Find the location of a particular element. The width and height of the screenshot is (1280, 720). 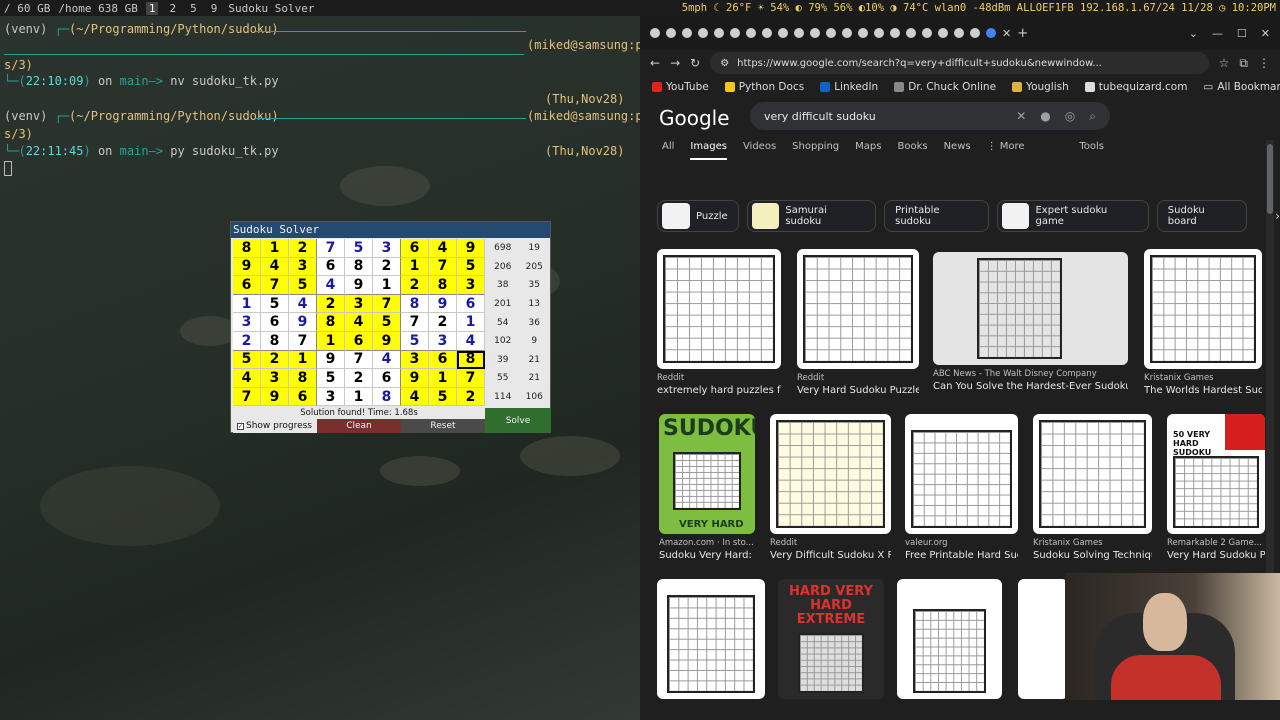

image-result: HARD VERY HARD EXTREME is located at coordinates (831, 639).